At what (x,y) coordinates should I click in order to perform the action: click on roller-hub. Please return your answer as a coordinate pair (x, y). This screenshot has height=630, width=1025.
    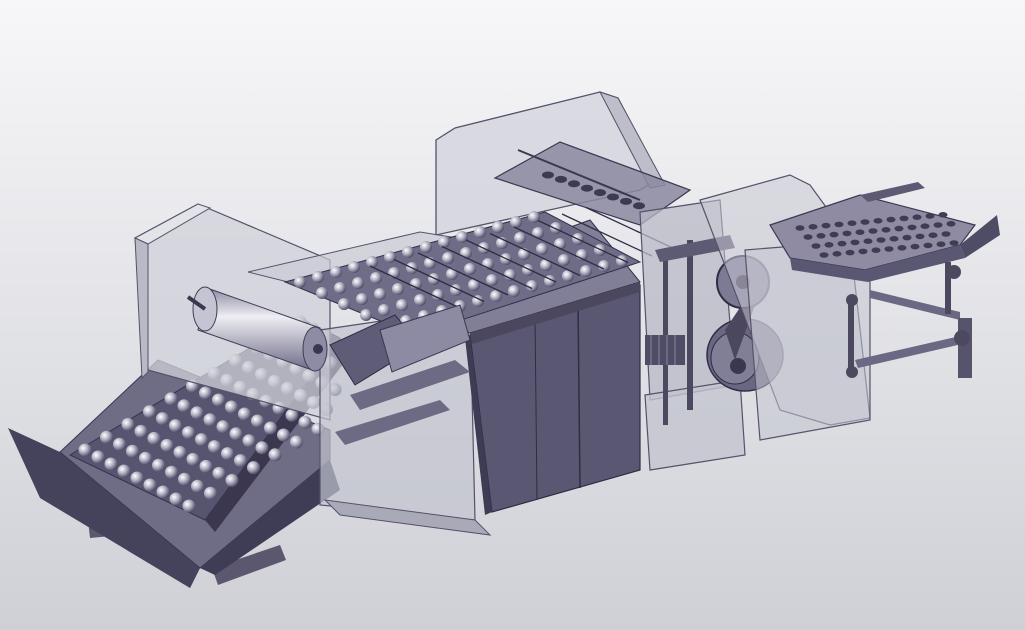
    Looking at the image, I should click on (318, 349).